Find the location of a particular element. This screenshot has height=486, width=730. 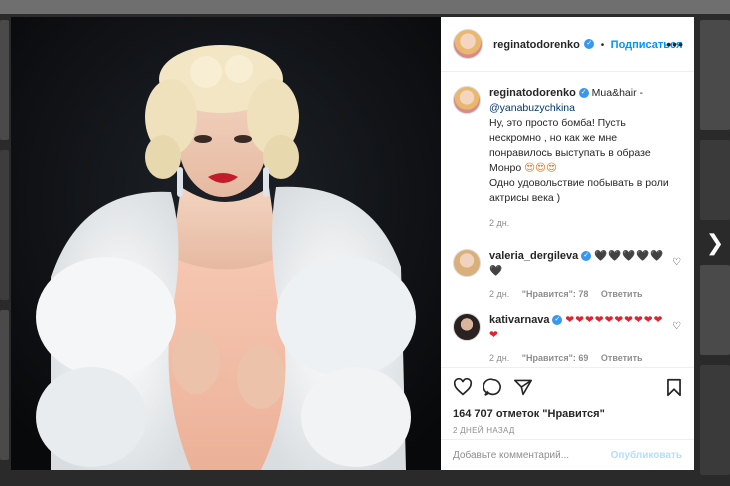

chevron-right-icon: ❯ is located at coordinates (715, 243).